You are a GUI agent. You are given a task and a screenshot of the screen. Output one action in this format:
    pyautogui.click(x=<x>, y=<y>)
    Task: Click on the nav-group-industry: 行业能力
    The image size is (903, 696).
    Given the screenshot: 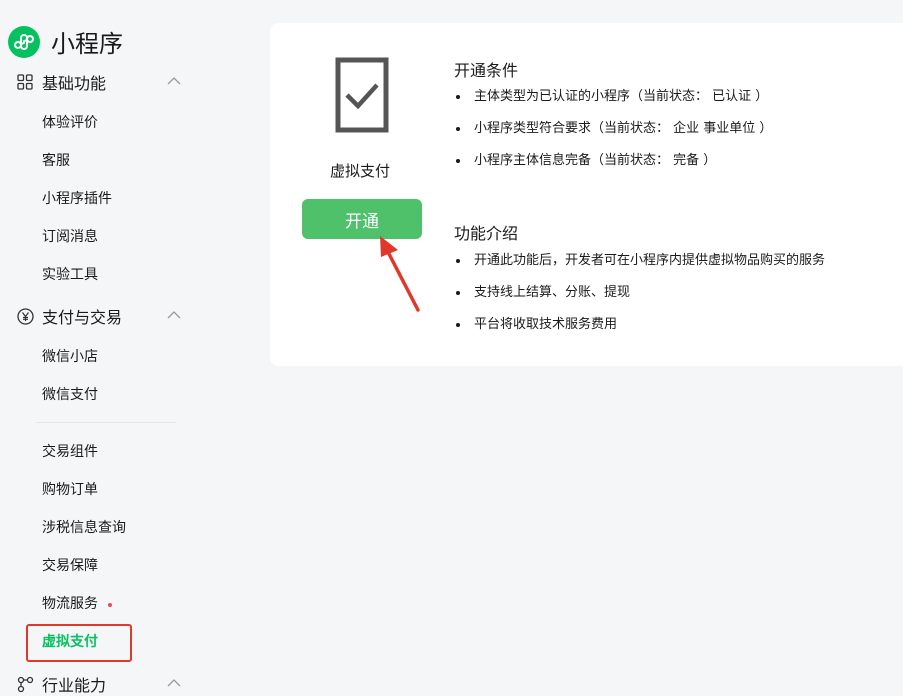 What is the action you would take?
    pyautogui.click(x=101, y=684)
    